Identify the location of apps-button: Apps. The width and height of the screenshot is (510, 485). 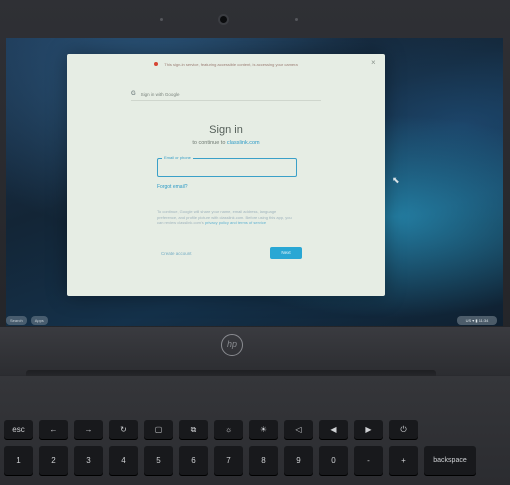
(39, 320).